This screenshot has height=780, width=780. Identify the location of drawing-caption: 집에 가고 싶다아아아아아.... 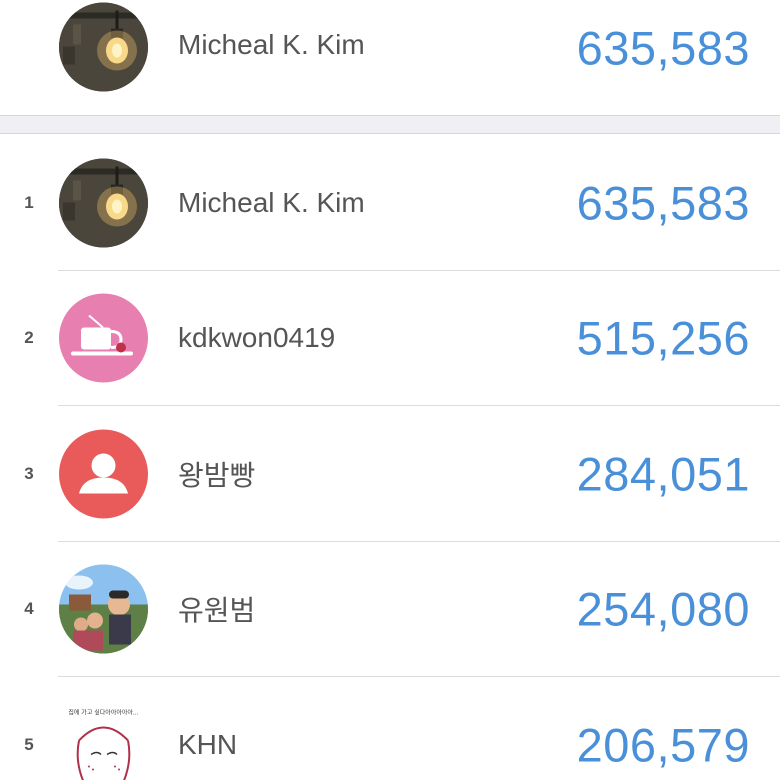
(103, 712).